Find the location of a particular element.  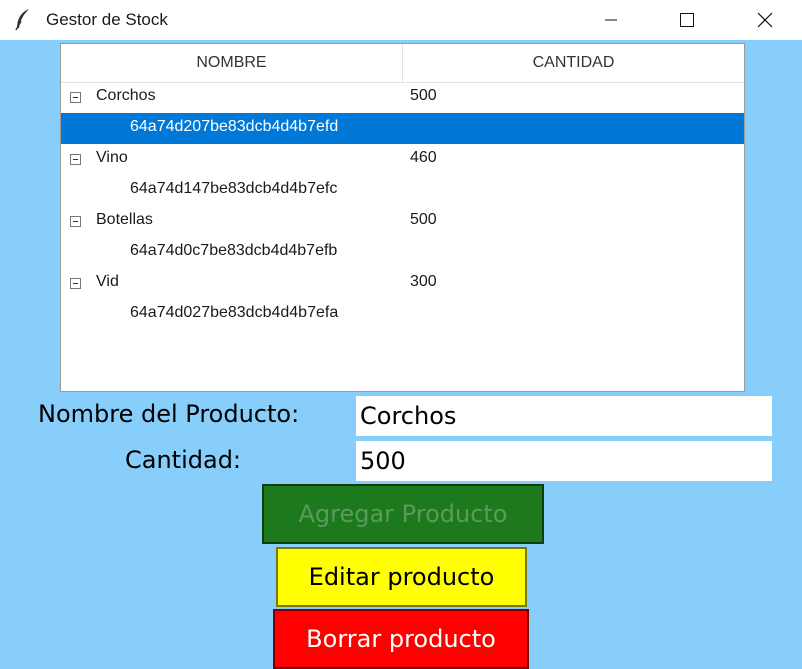

minimize-button is located at coordinates (611, 20).